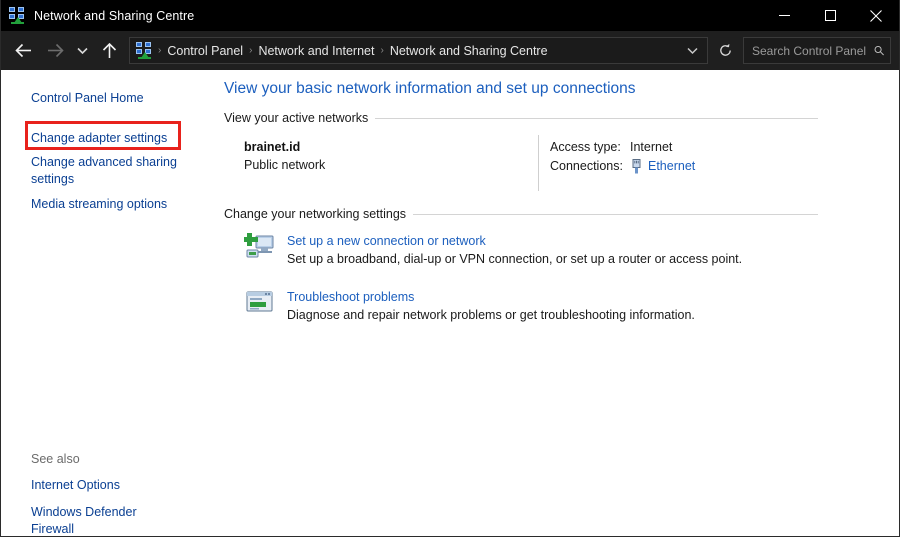 The image size is (900, 537). I want to click on up-arrow-icon, so click(109, 50).